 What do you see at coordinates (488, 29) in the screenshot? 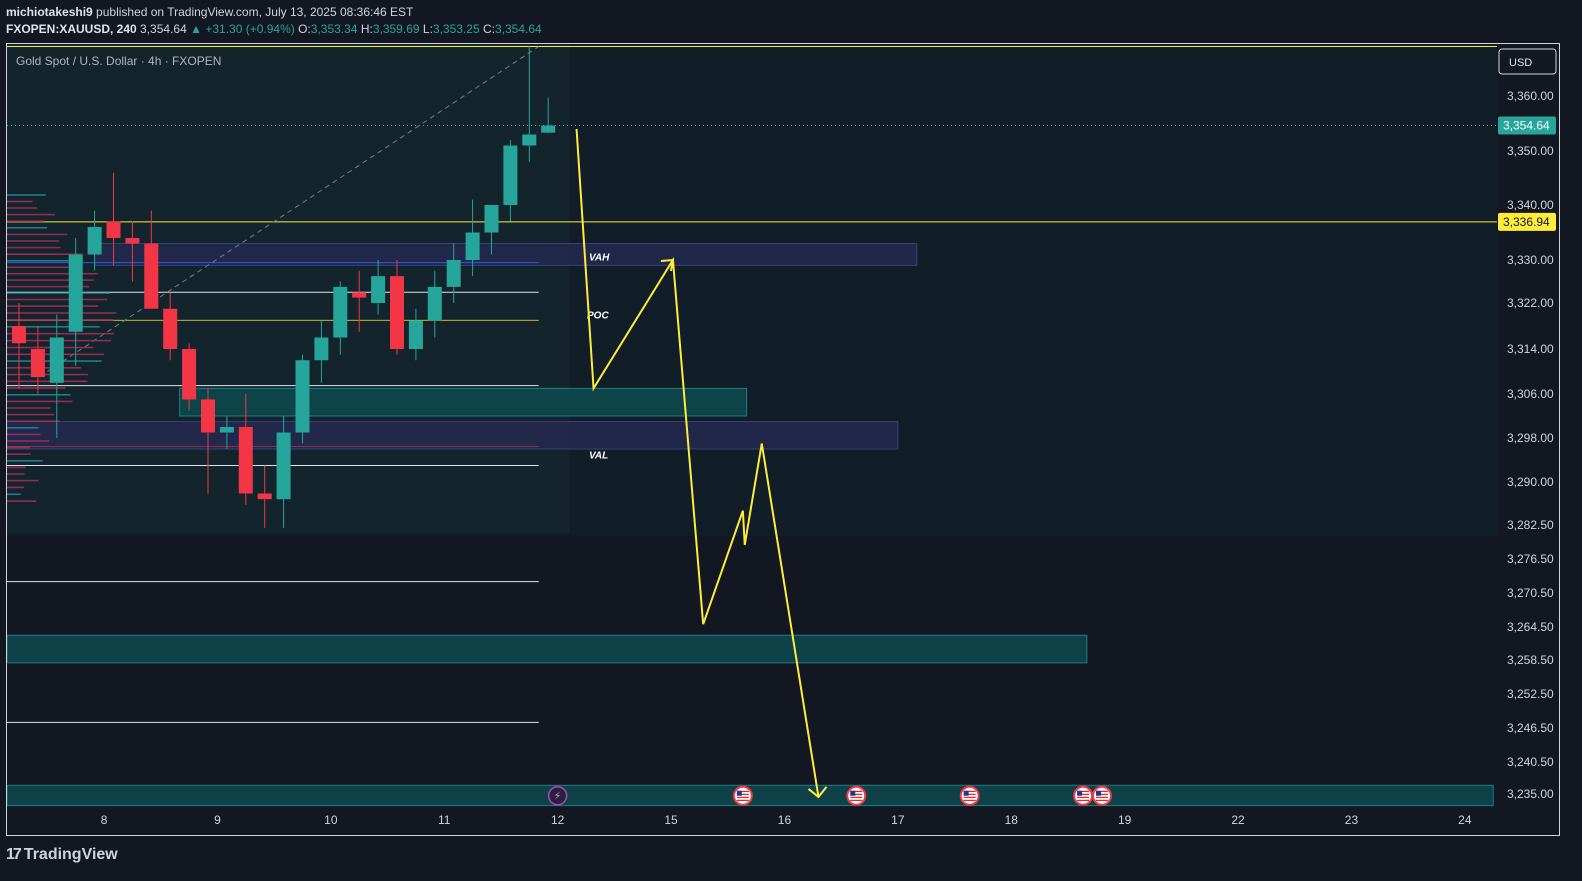
I see `close-label: C:` at bounding box center [488, 29].